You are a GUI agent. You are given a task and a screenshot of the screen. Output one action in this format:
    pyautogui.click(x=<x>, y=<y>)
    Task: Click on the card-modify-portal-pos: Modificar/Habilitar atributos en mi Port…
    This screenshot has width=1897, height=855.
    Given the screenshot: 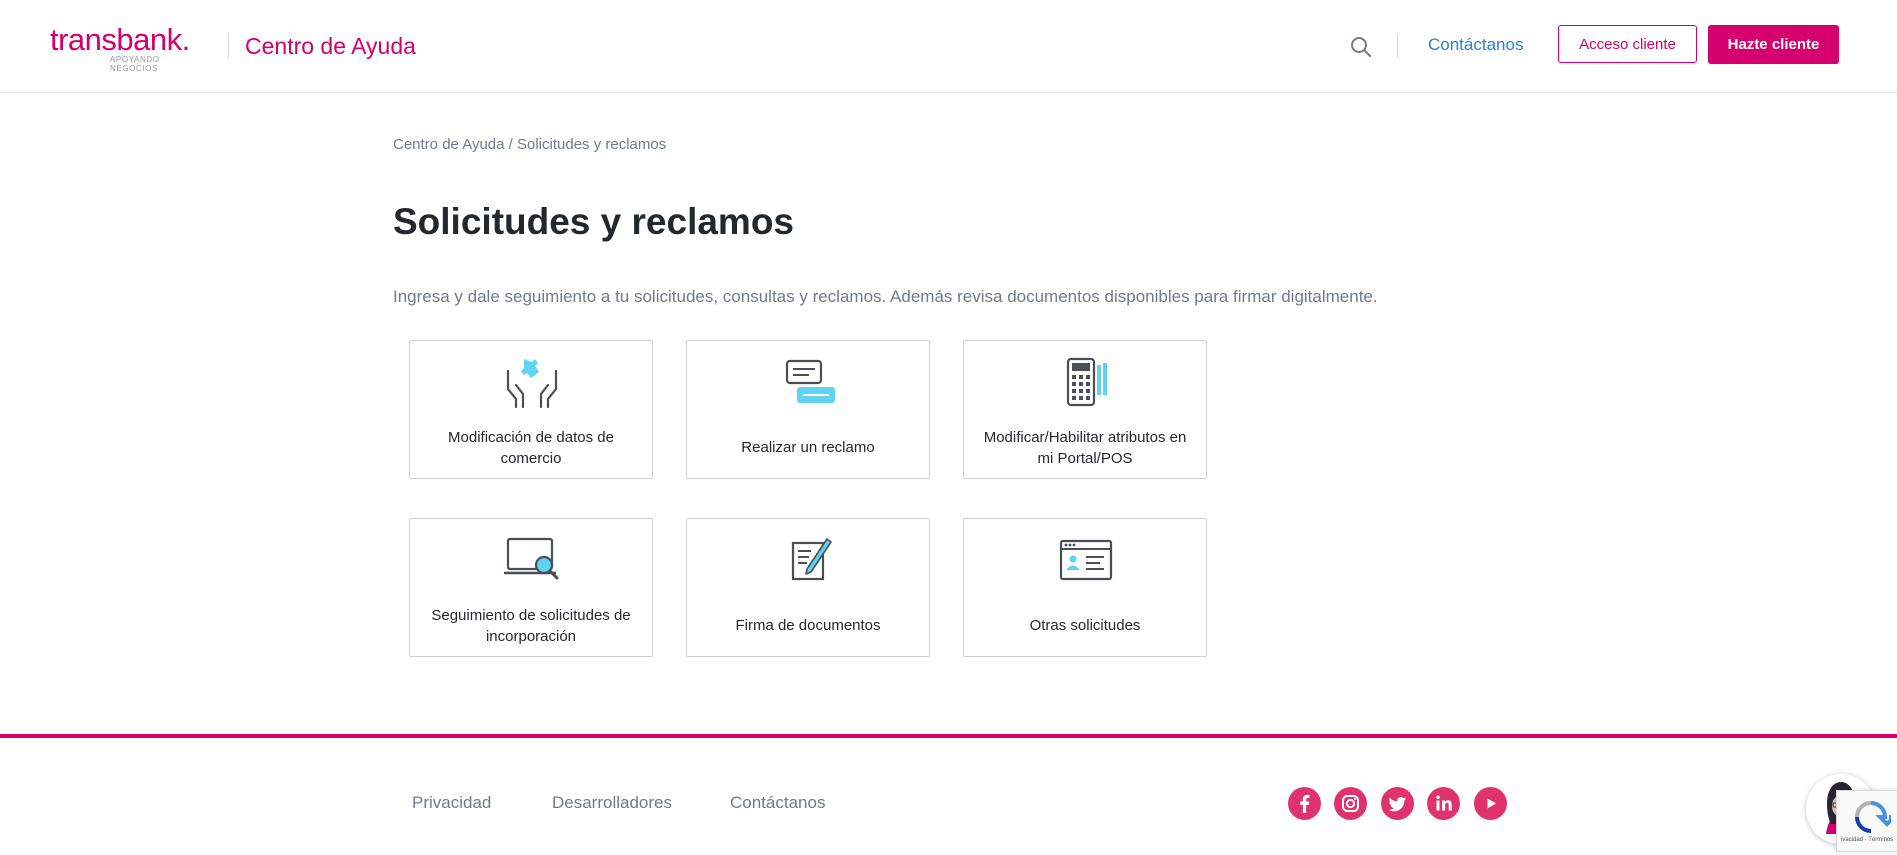 What is the action you would take?
    pyautogui.click(x=1085, y=409)
    